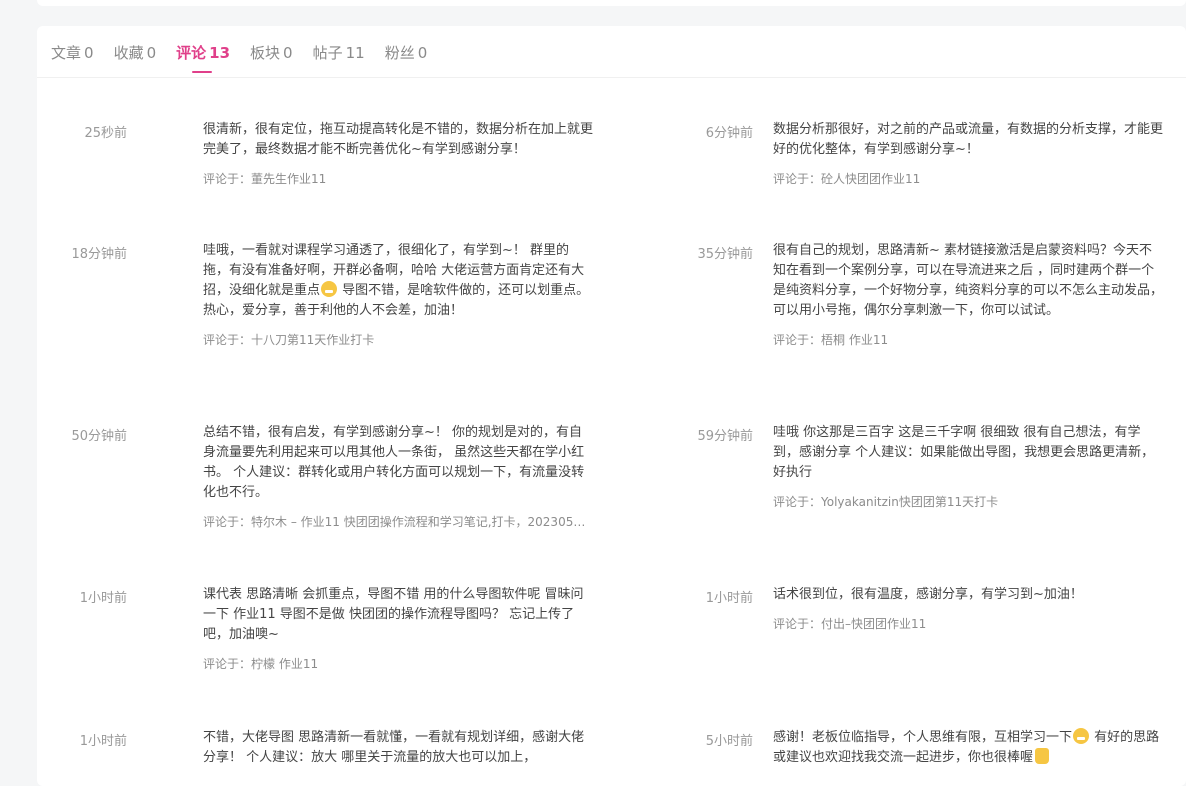  Describe the element at coordinates (99, 254) in the screenshot. I see `comment-time: 18分钟前` at that location.